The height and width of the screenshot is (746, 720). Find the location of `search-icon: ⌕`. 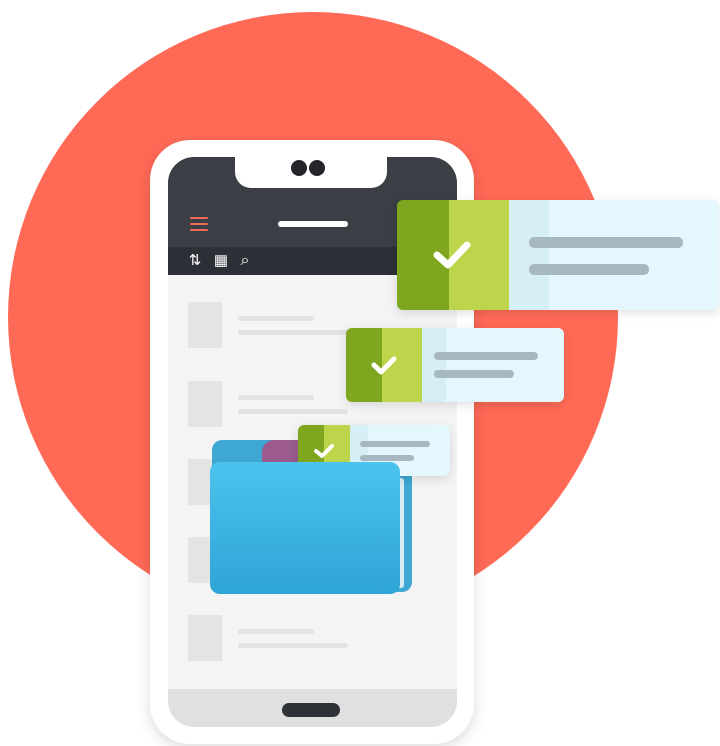

search-icon: ⌕ is located at coordinates (245, 261).